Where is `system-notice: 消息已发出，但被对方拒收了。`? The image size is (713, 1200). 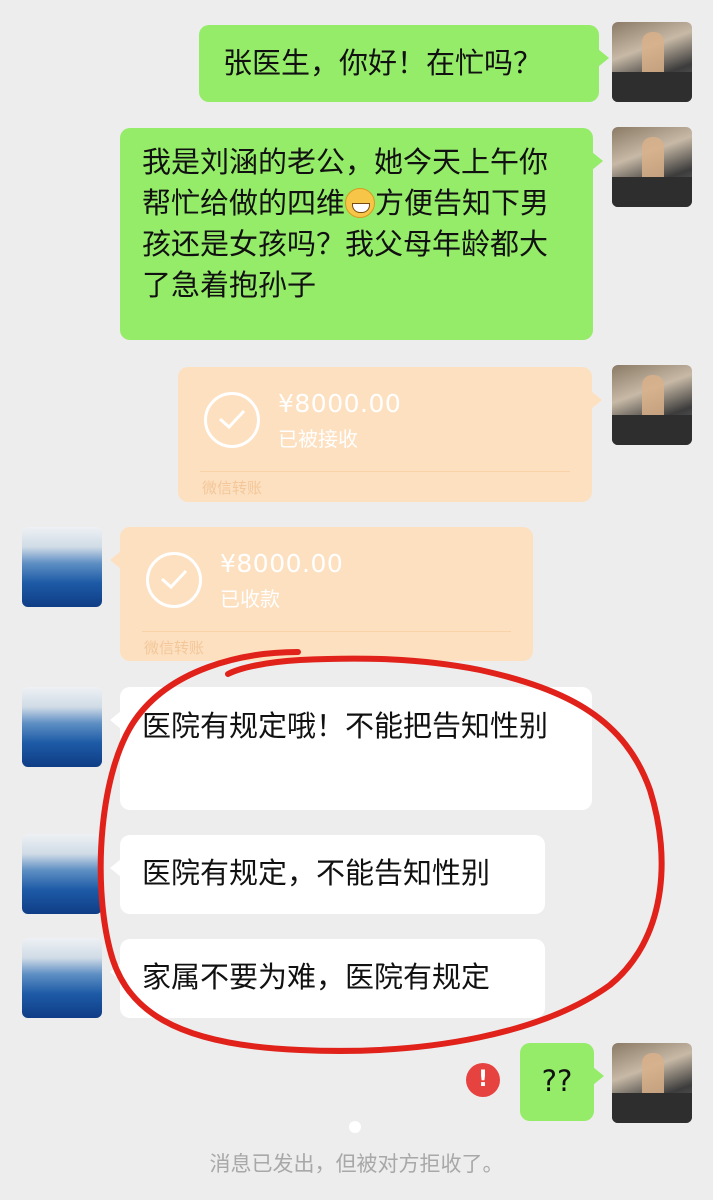
system-notice: 消息已发出，但被对方拒收了。 is located at coordinates (356, 1164).